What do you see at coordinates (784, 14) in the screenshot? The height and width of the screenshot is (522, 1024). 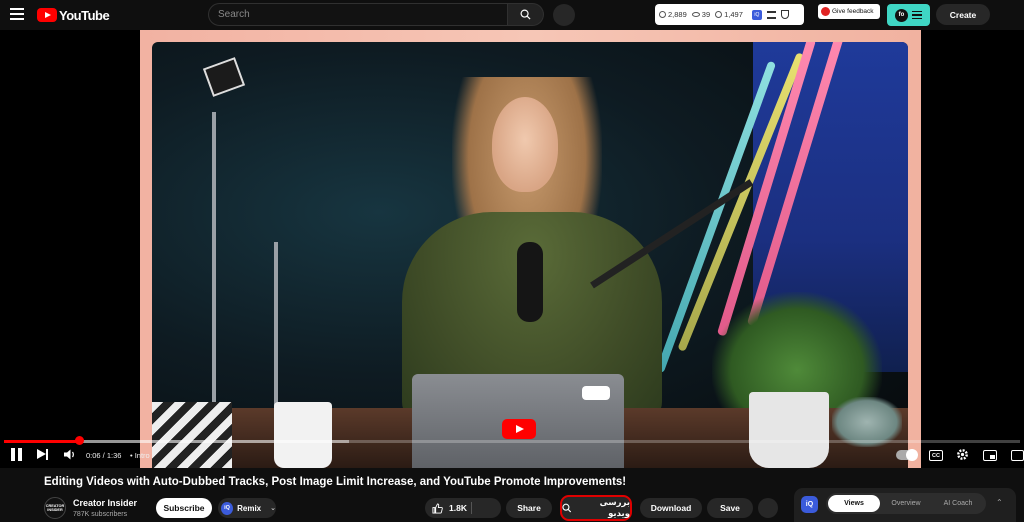 I see `trophy-icon` at bounding box center [784, 14].